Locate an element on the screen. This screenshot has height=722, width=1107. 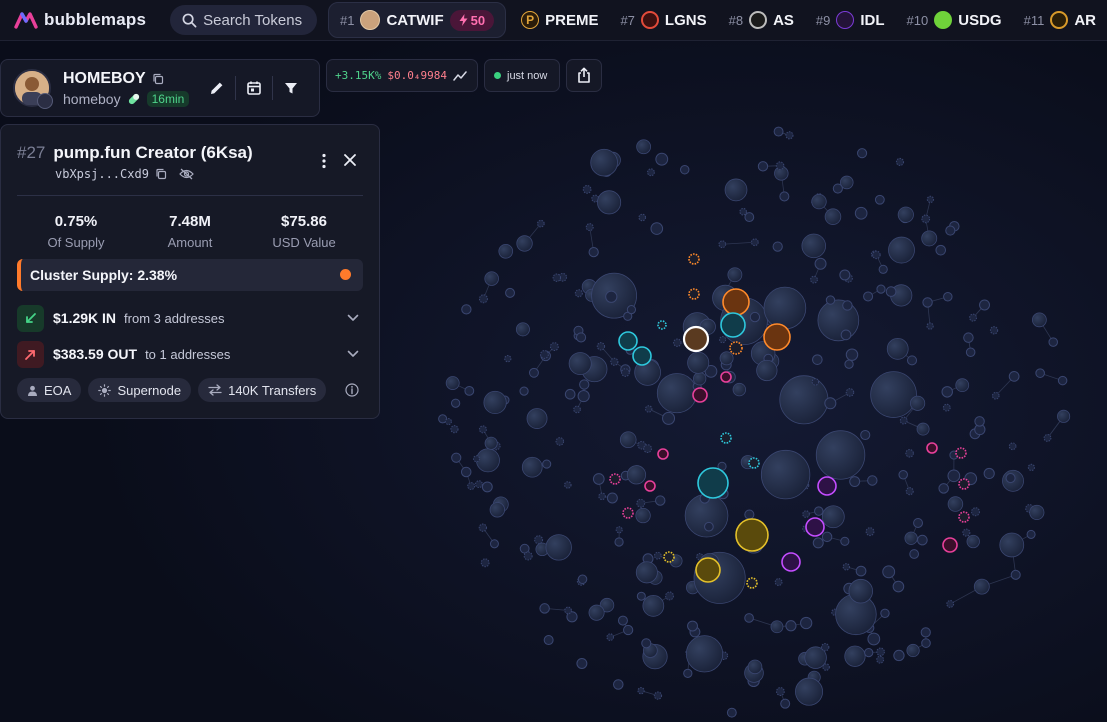
ticker-item-ar: #11 AR is located at coordinates (1060, 20).